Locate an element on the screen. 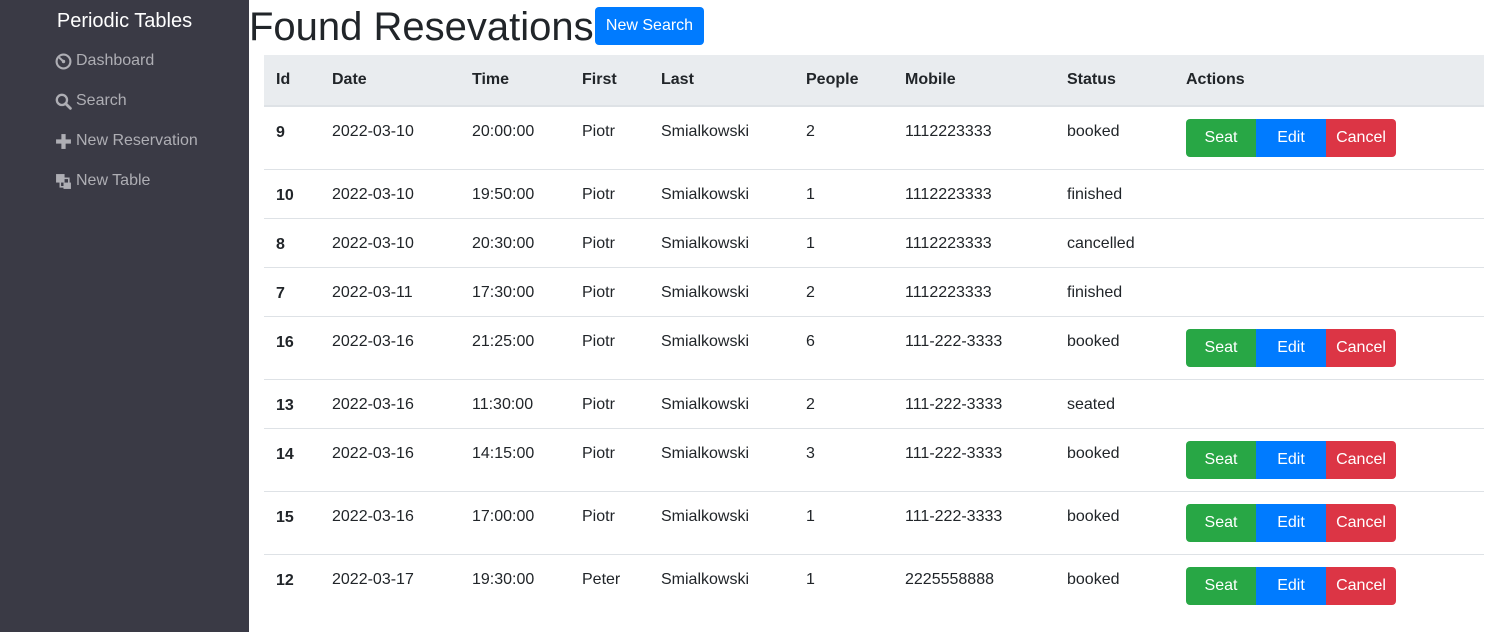 This screenshot has width=1499, height=632. column-header-actions: Actions is located at coordinates (1329, 81).